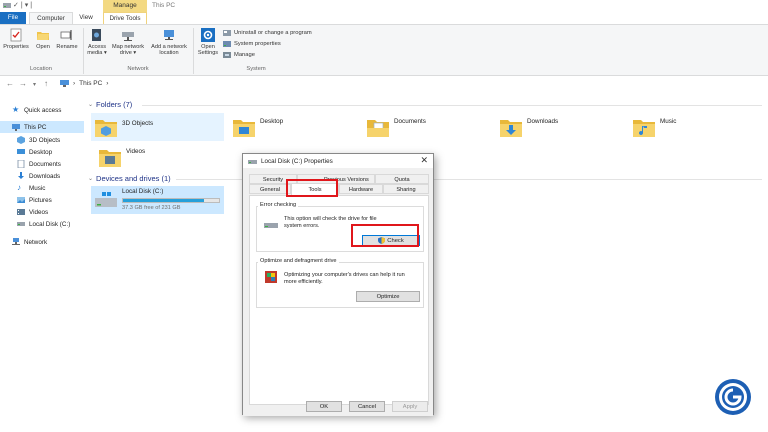 The width and height of the screenshot is (768, 432). What do you see at coordinates (42, 140) in the screenshot?
I see `sidebar-item-3d-objects: 3D Objects` at bounding box center [42, 140].